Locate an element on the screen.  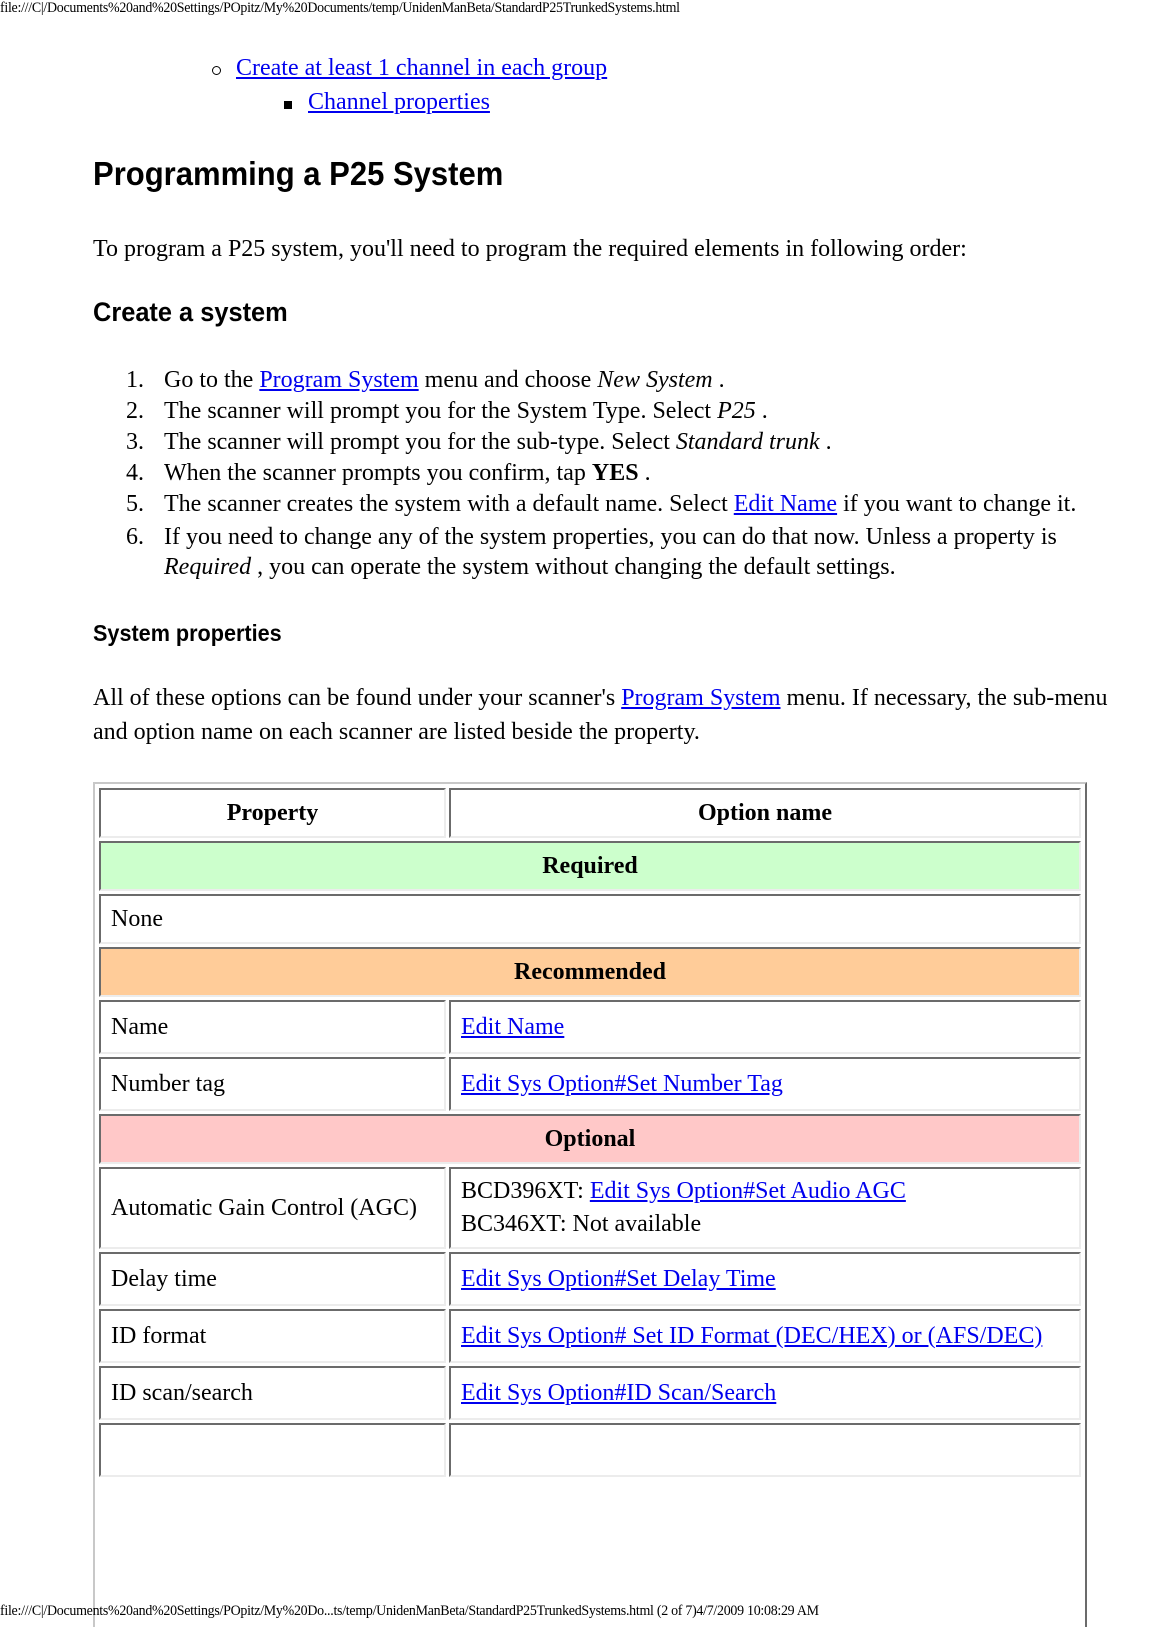
option-cell: Edit Sys Option#Set Delay Time is located at coordinates (765, 1279).